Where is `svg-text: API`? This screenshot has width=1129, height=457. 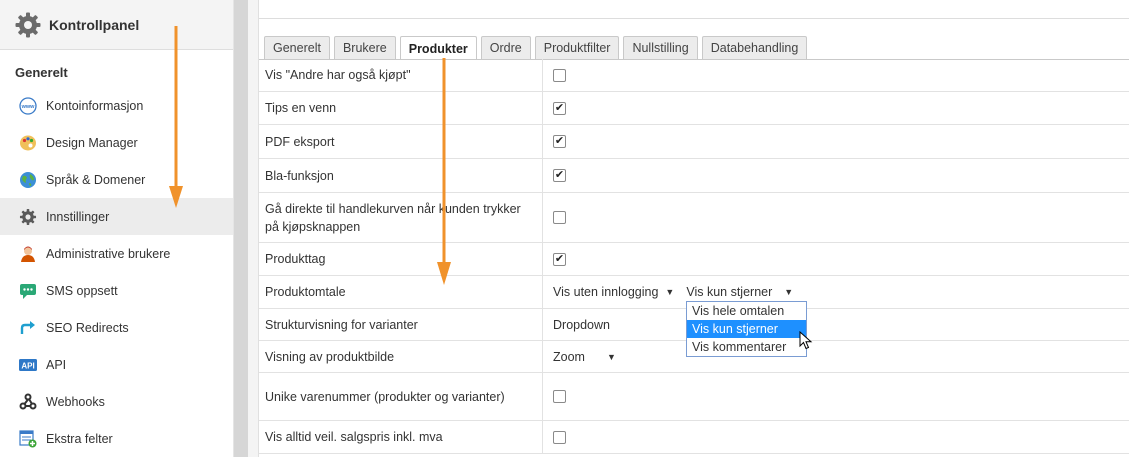 svg-text: API is located at coordinates (27, 365).